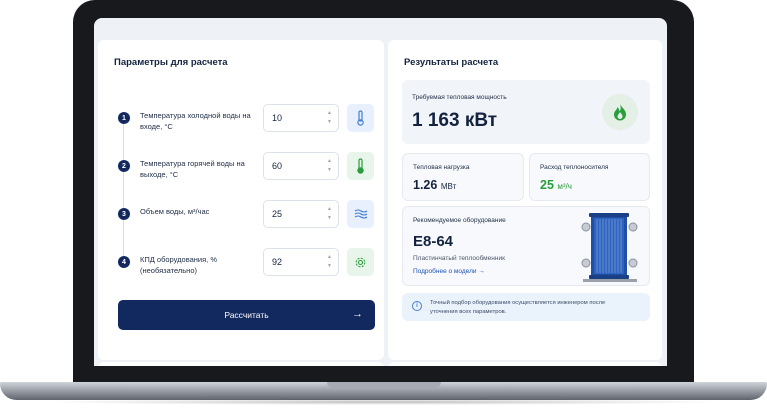 The image size is (767, 408). I want to click on next-section-left, so click(241, 364).